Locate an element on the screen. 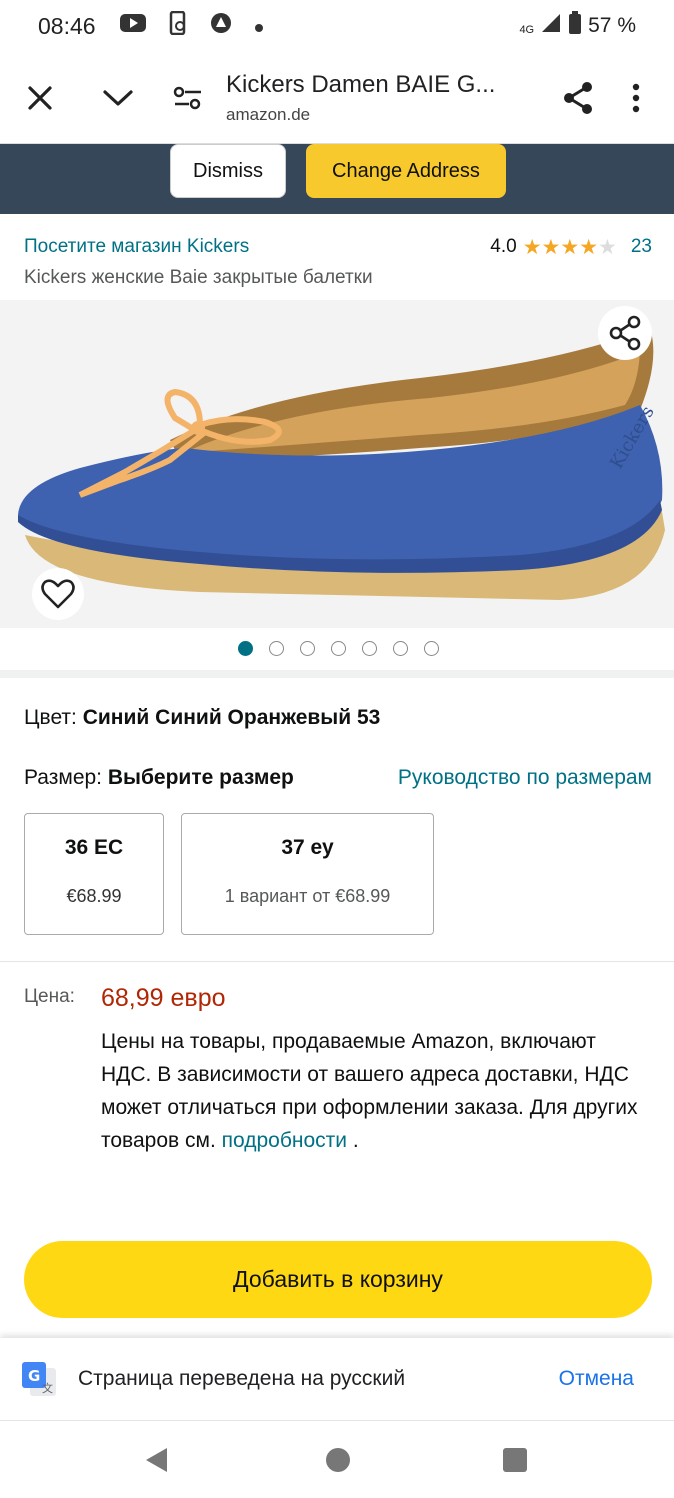  price-note-end: . is located at coordinates (355, 1140).